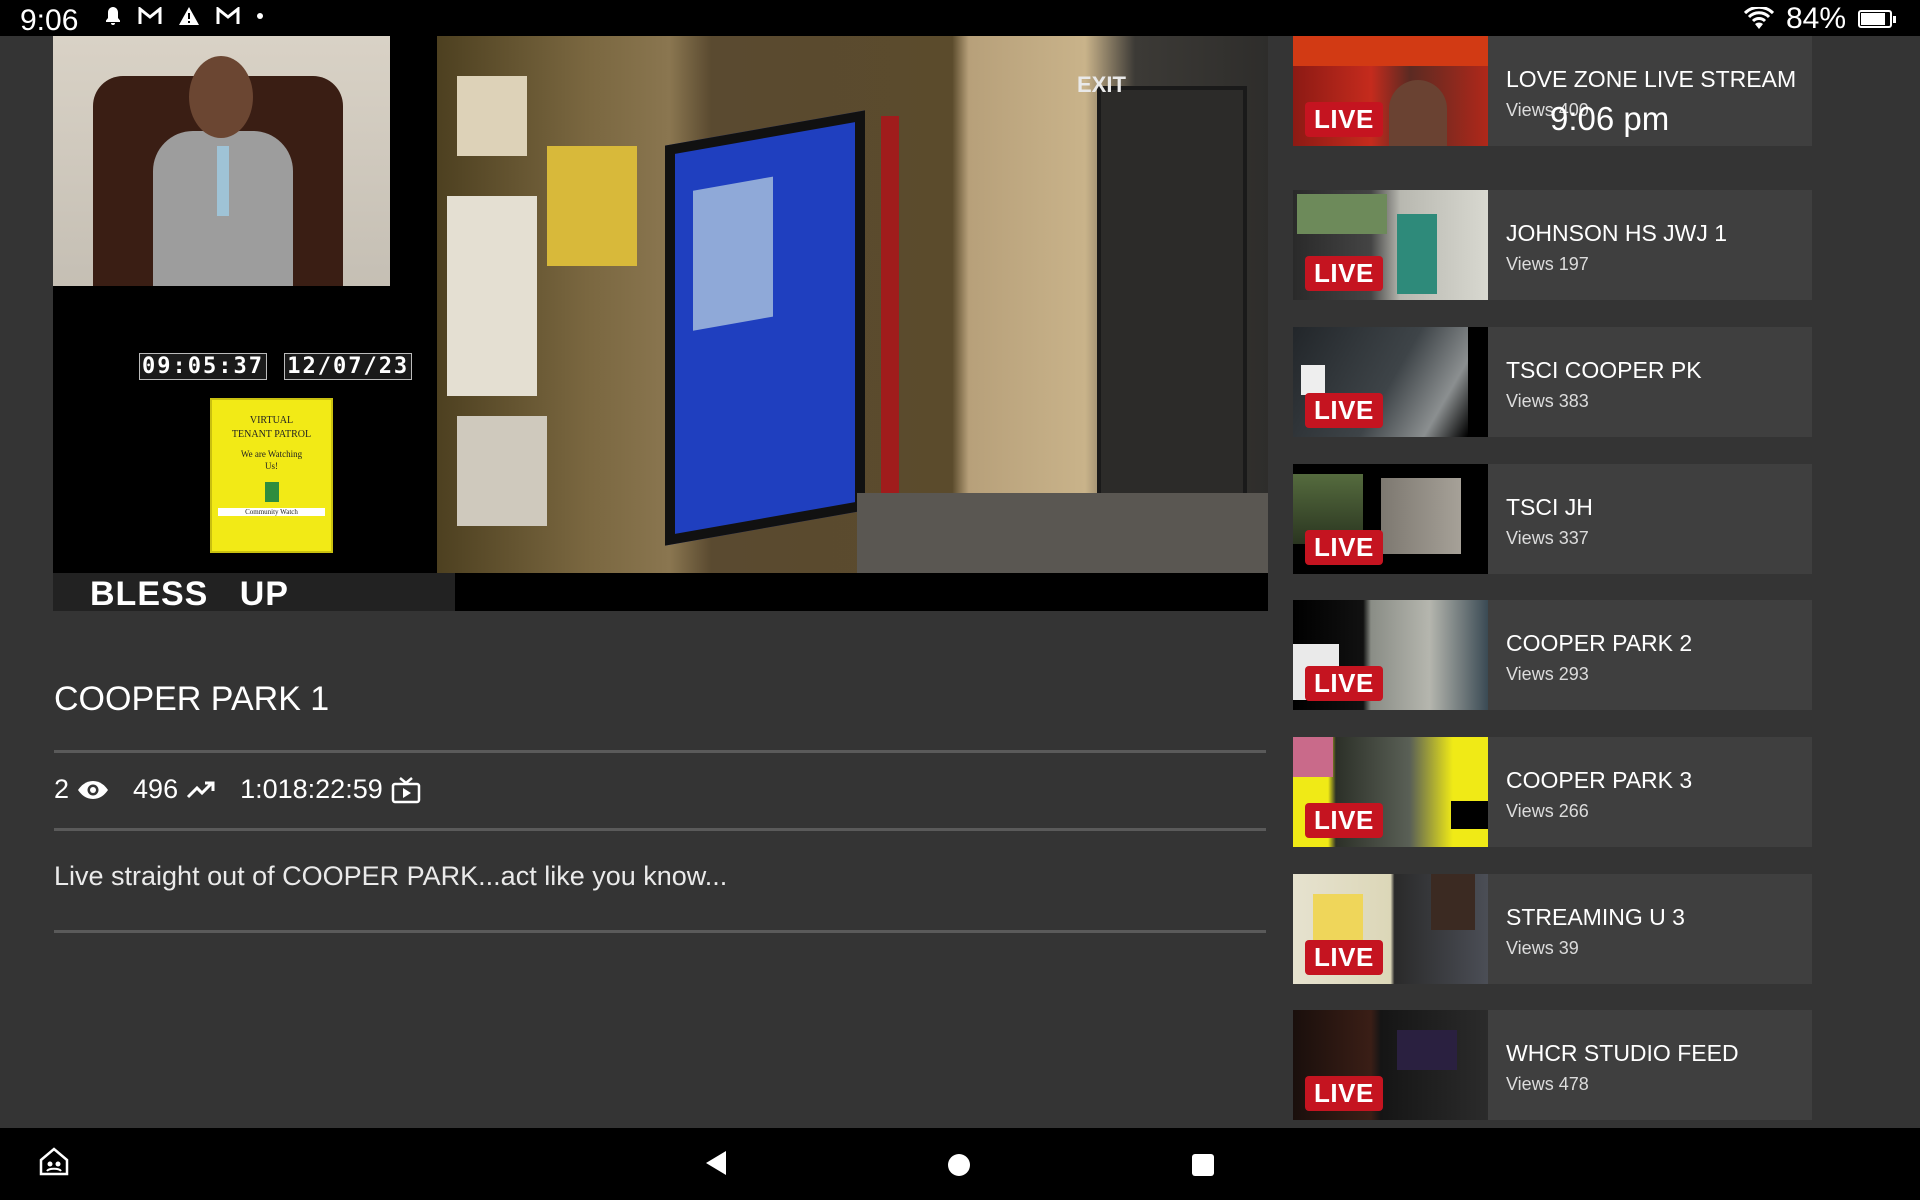 The height and width of the screenshot is (1200, 1920). What do you see at coordinates (189, 593) in the screenshot?
I see `ticker-text: BLESS UP` at bounding box center [189, 593].